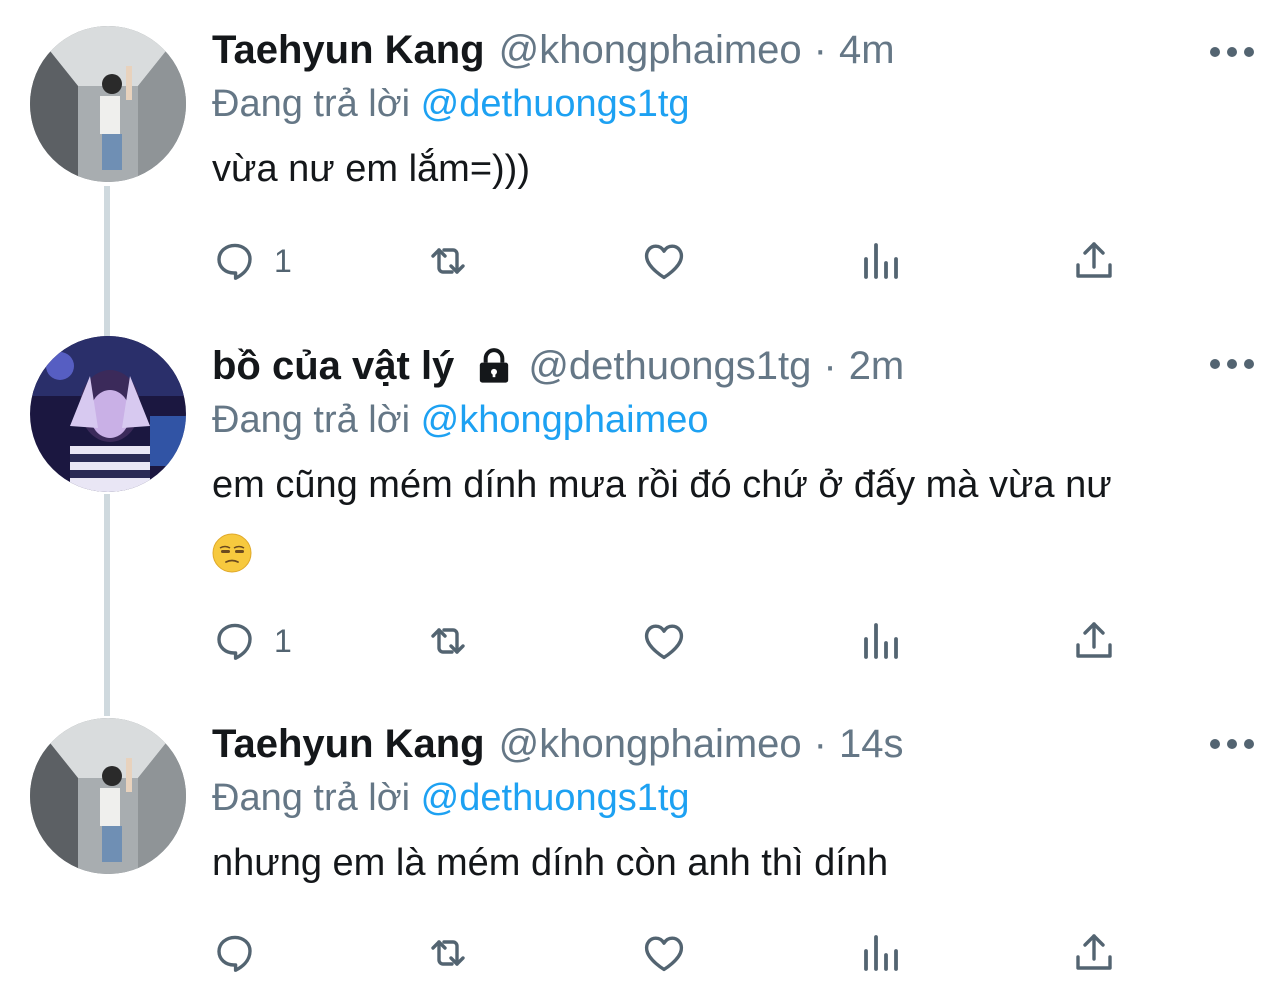  I want to click on user-handle: @dethuongs1tg, so click(669, 366).